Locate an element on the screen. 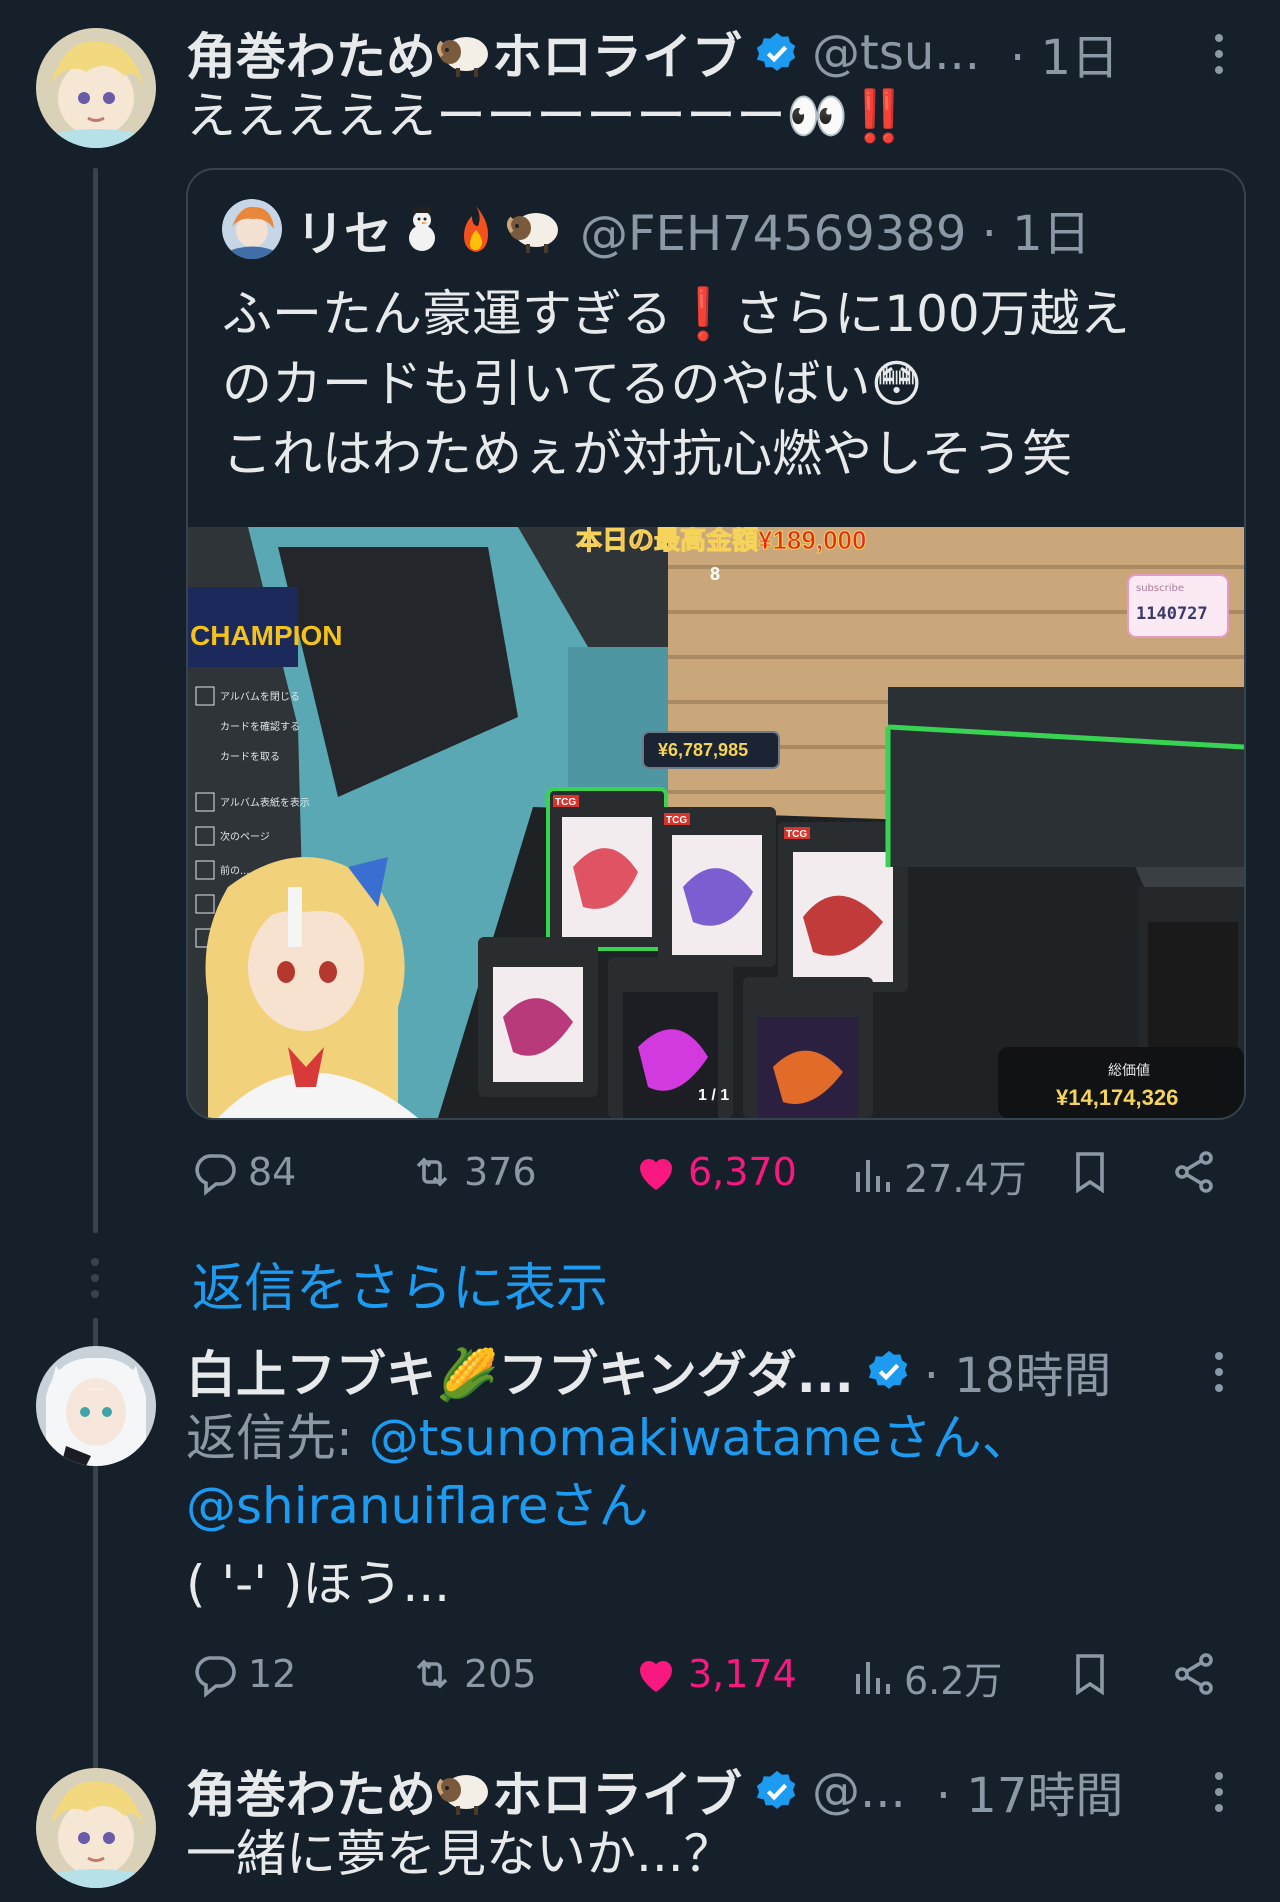 The image size is (1280, 1902). retweet-count: 205 is located at coordinates (500, 1674).